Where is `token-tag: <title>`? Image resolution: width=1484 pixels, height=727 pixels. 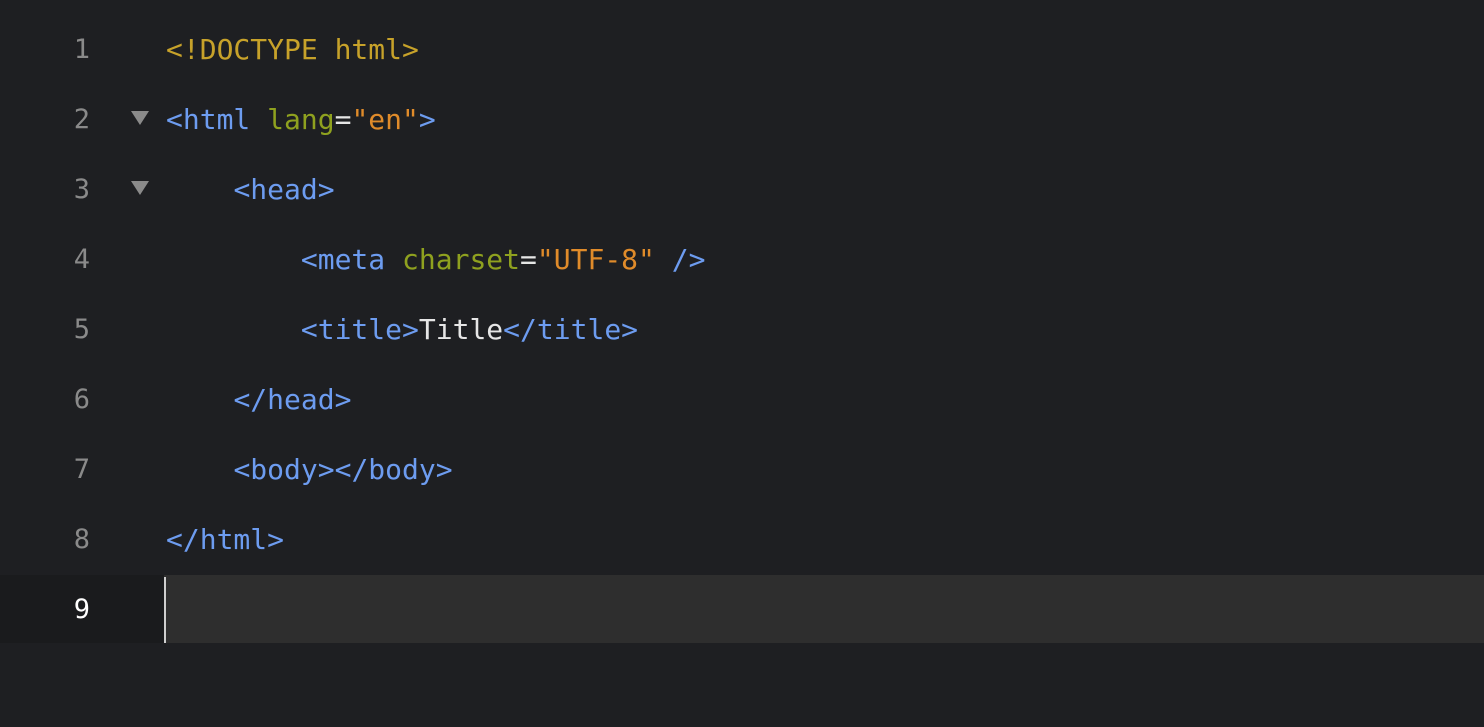
token-tag: <title> is located at coordinates (359, 329).